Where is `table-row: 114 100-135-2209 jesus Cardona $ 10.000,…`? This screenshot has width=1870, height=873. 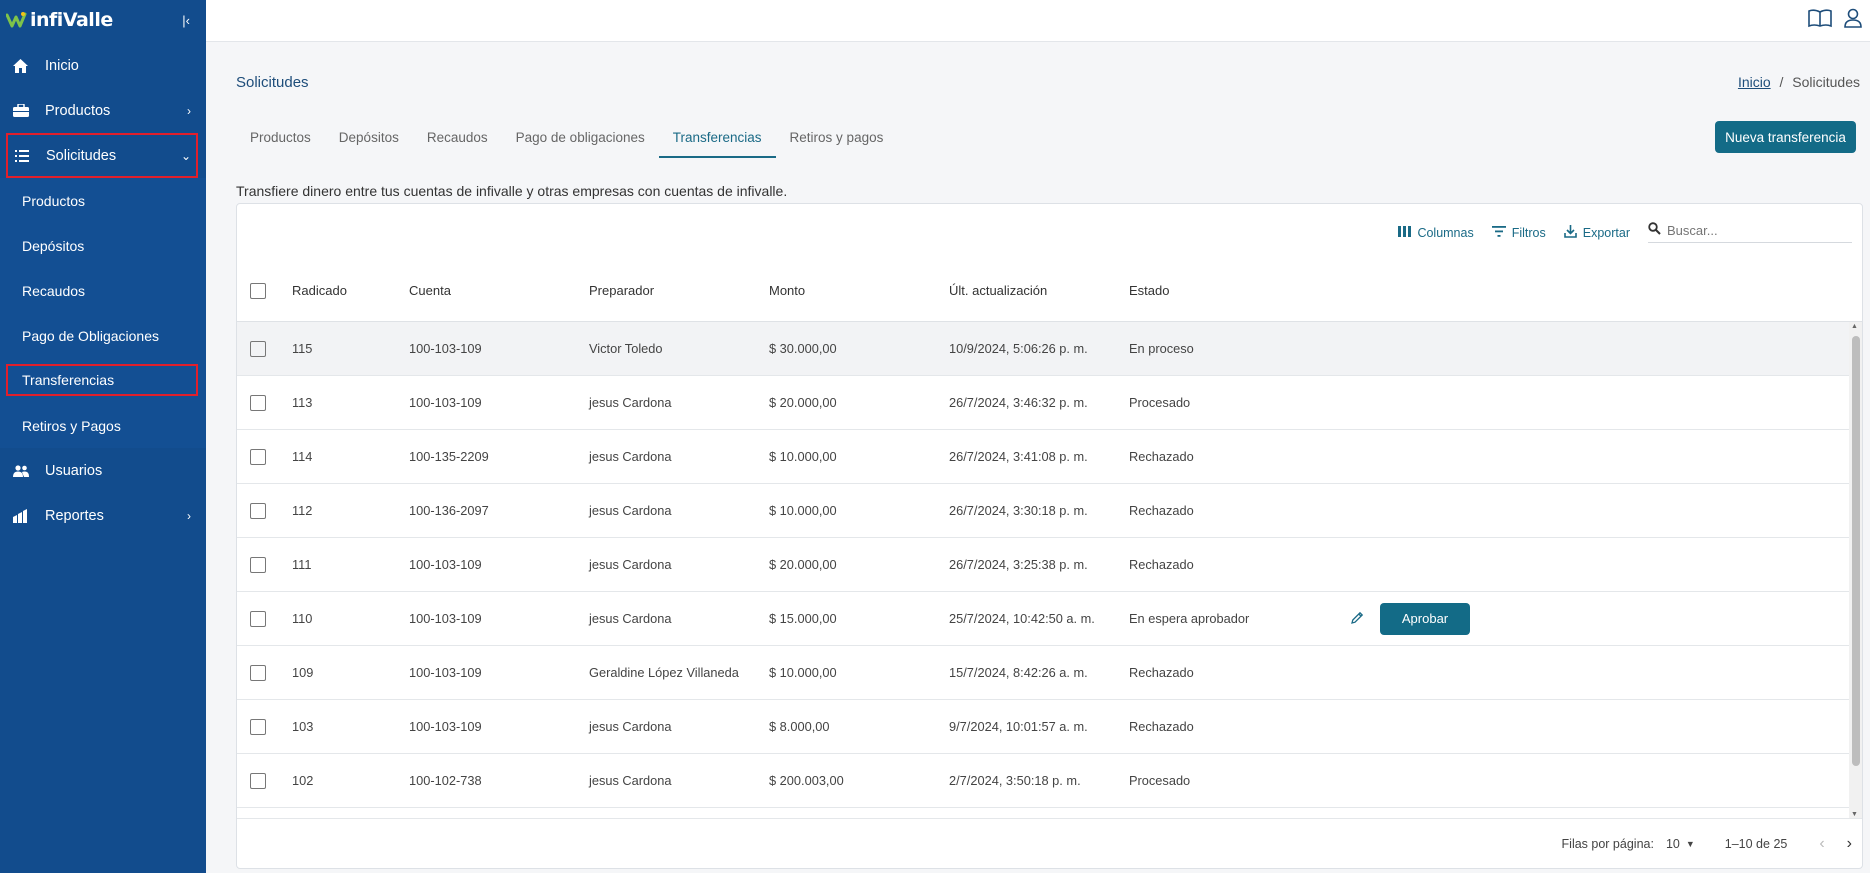
table-row: 114 100-135-2209 jesus Cardona $ 10.000,… is located at coordinates (1044, 457).